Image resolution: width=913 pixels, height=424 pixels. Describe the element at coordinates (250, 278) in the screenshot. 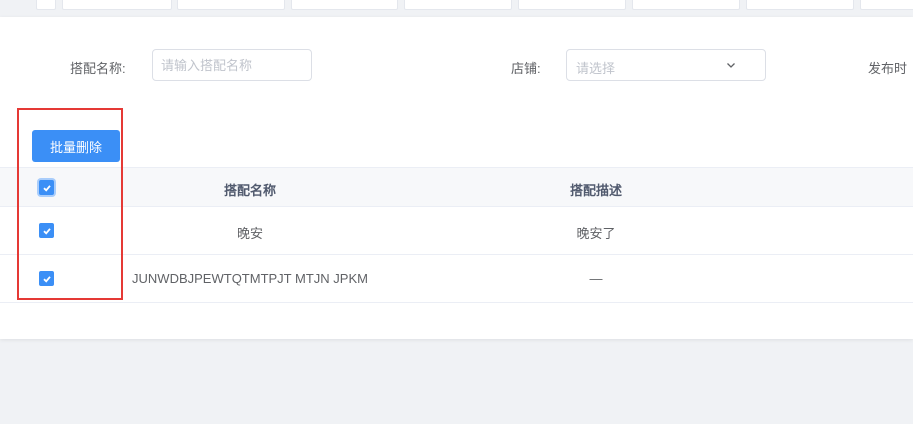

I see `row-name-cell: JUNWDBJPEWTQTMTPJT MTJN JPKM` at that location.